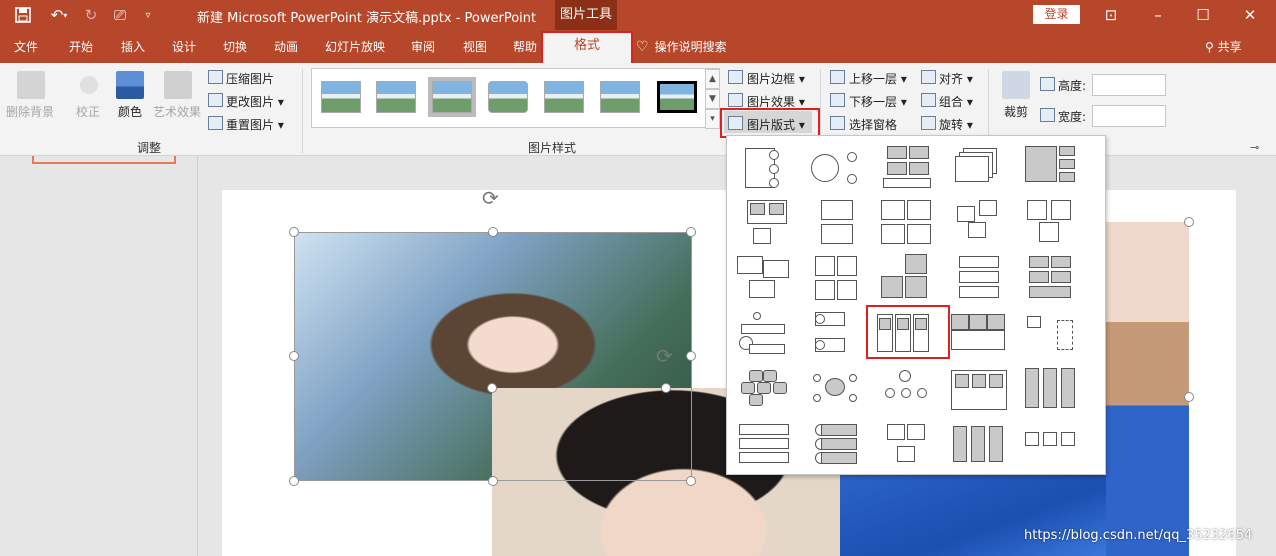  Describe the element at coordinates (148, 15) in the screenshot. I see `customize-icon: ▿` at that location.